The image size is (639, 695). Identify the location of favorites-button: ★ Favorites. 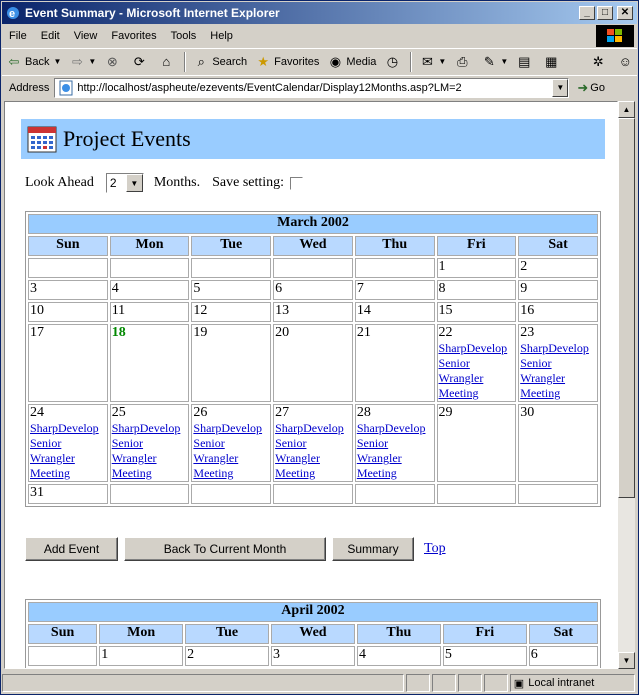
(287, 62).